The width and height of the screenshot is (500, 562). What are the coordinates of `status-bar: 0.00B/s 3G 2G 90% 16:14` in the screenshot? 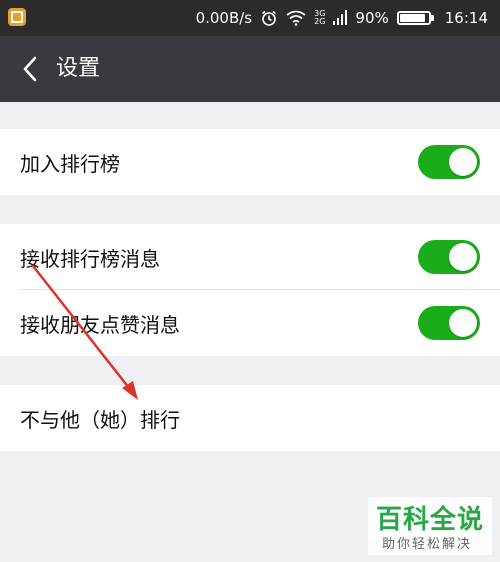 It's located at (250, 18).